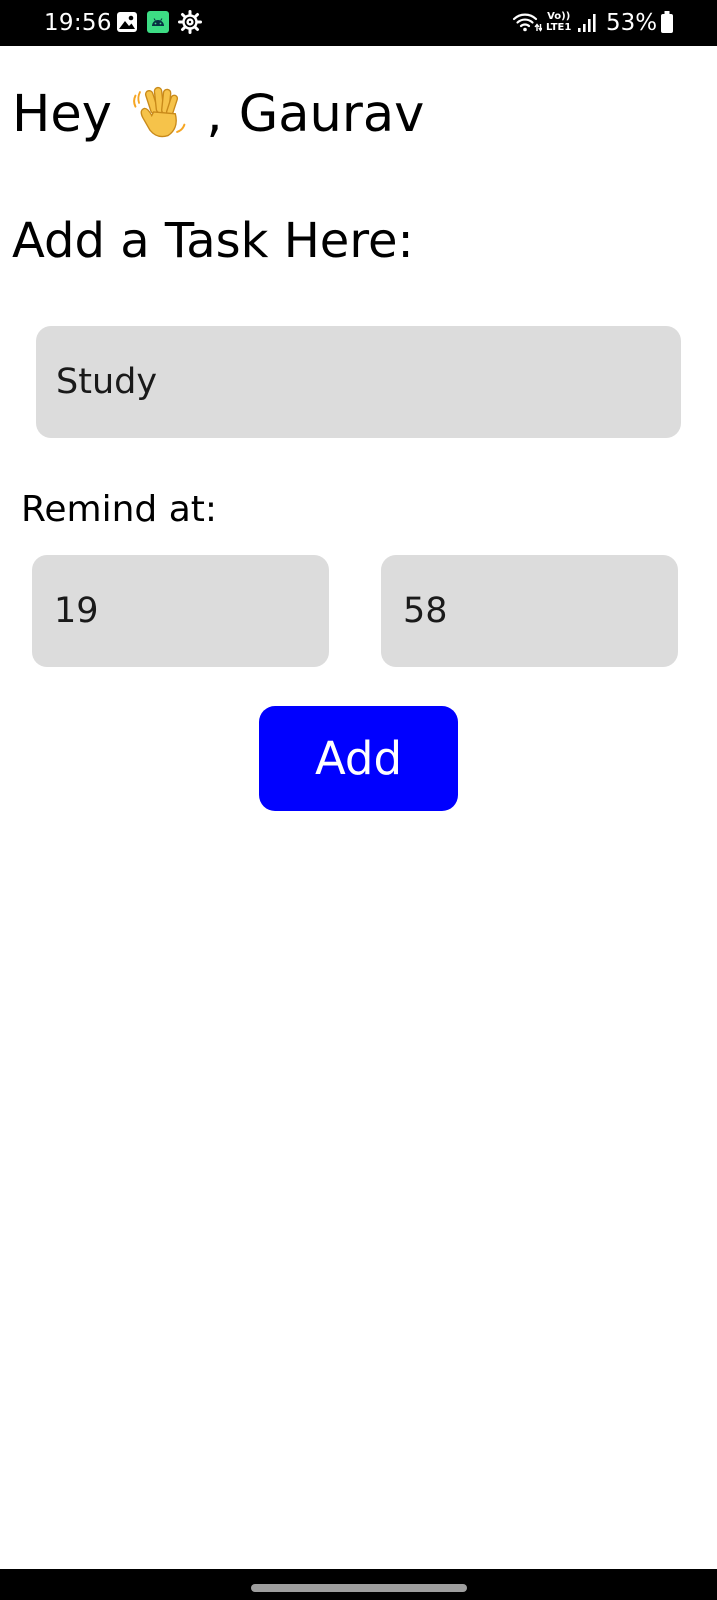 Image resolution: width=717 pixels, height=1600 pixels. I want to click on minute-input: 58, so click(529, 611).